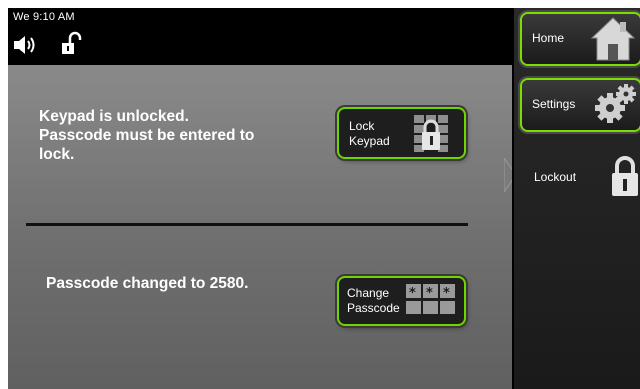 The height and width of the screenshot is (389, 640). I want to click on change-passcode-label: Change Passcode, so click(373, 300).